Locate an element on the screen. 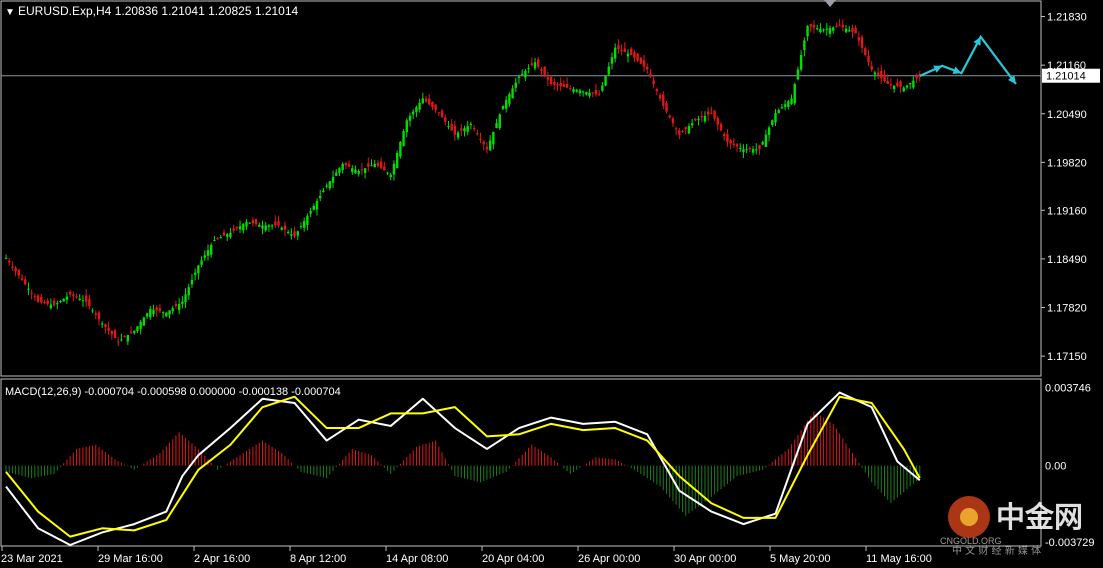  candle is located at coordinates (499, 122).